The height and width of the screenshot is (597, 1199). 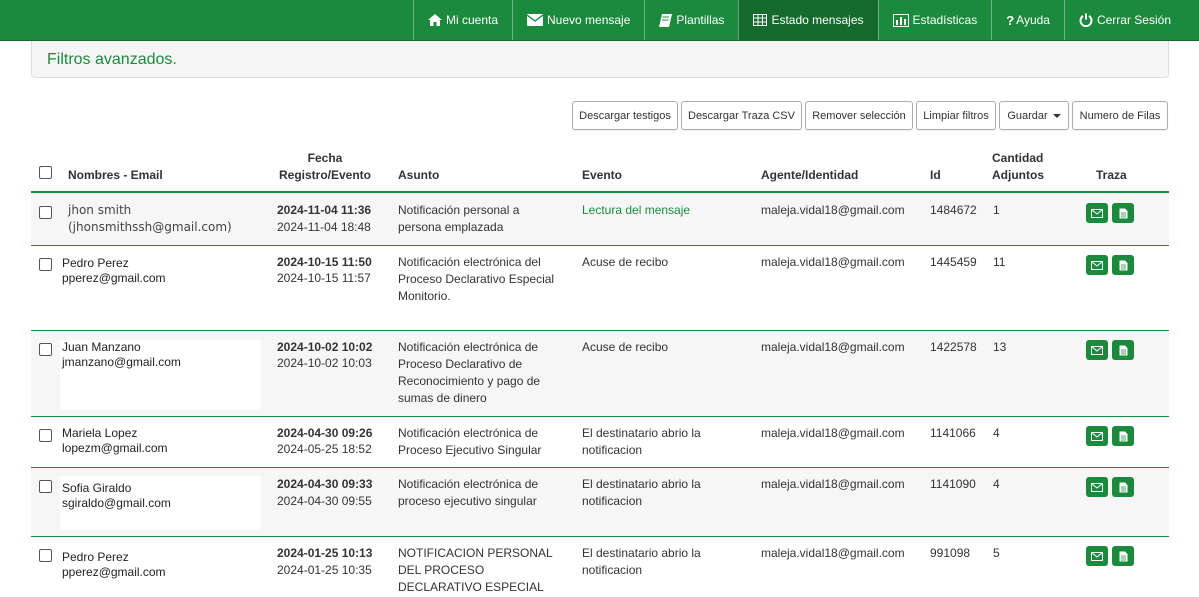 What do you see at coordinates (115, 175) in the screenshot?
I see `header-nombres: Nombres - Email` at bounding box center [115, 175].